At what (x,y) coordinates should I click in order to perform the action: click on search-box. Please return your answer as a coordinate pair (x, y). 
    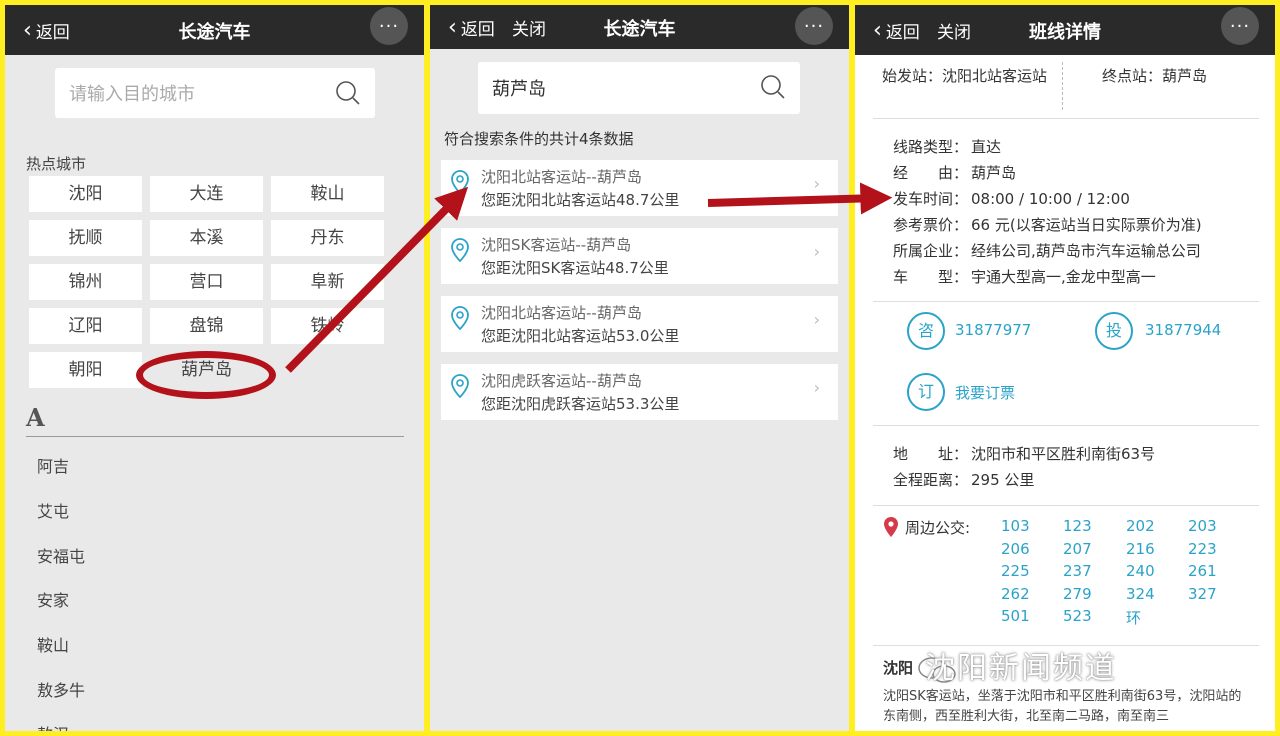
    Looking at the image, I should click on (639, 88).